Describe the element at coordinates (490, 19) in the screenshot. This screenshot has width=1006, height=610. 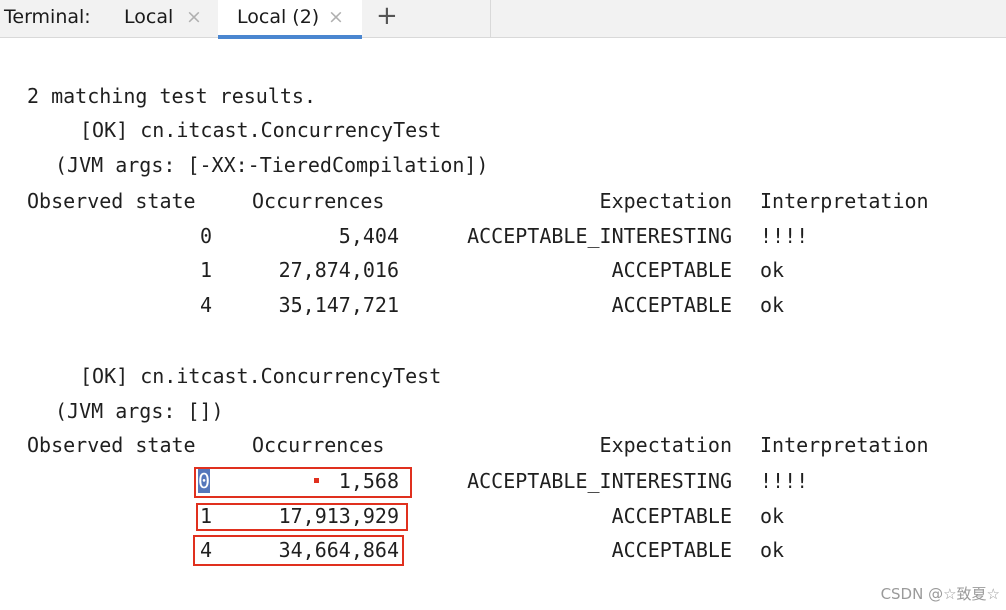
I see `tabbar-divider` at that location.